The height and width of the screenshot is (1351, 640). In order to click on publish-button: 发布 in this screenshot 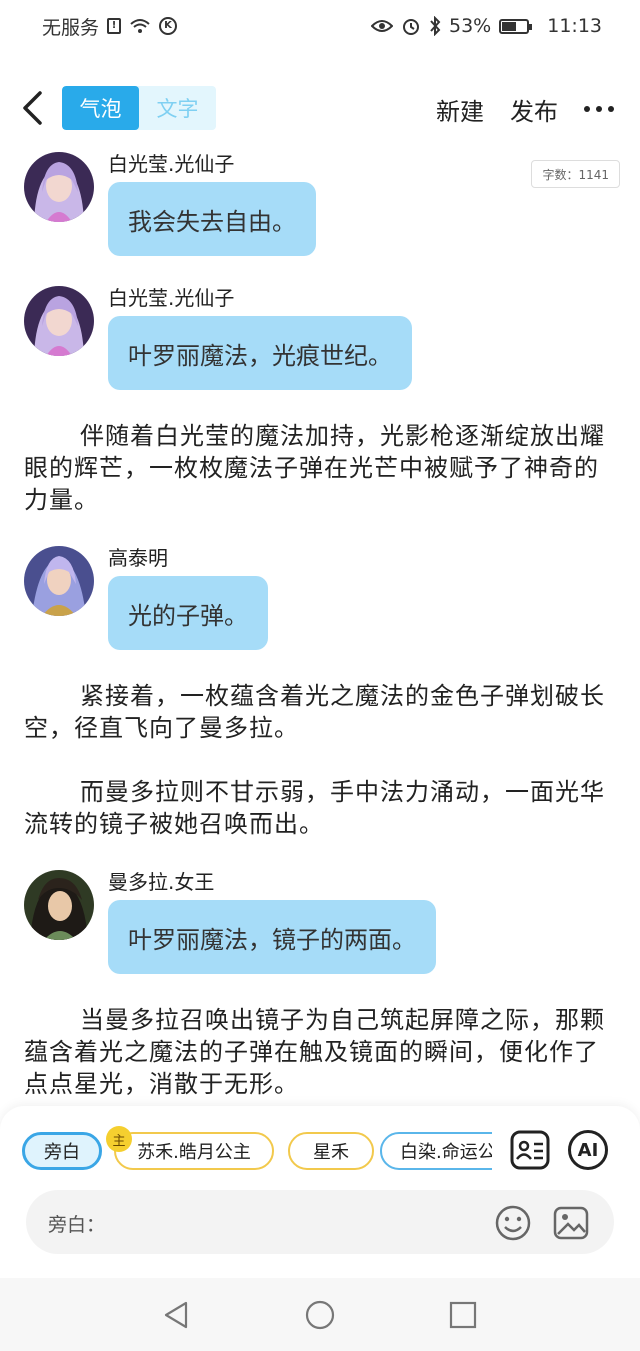, I will do `click(534, 109)`.